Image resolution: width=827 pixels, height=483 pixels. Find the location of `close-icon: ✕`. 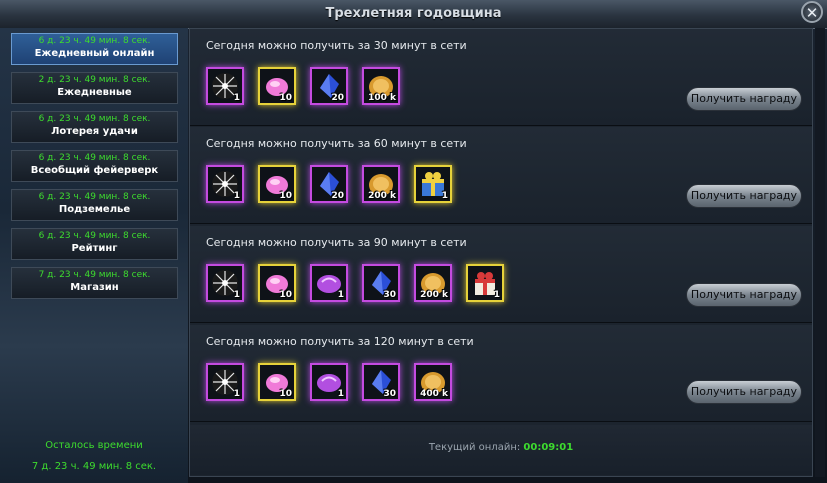

close-icon: ✕ is located at coordinates (812, 12).